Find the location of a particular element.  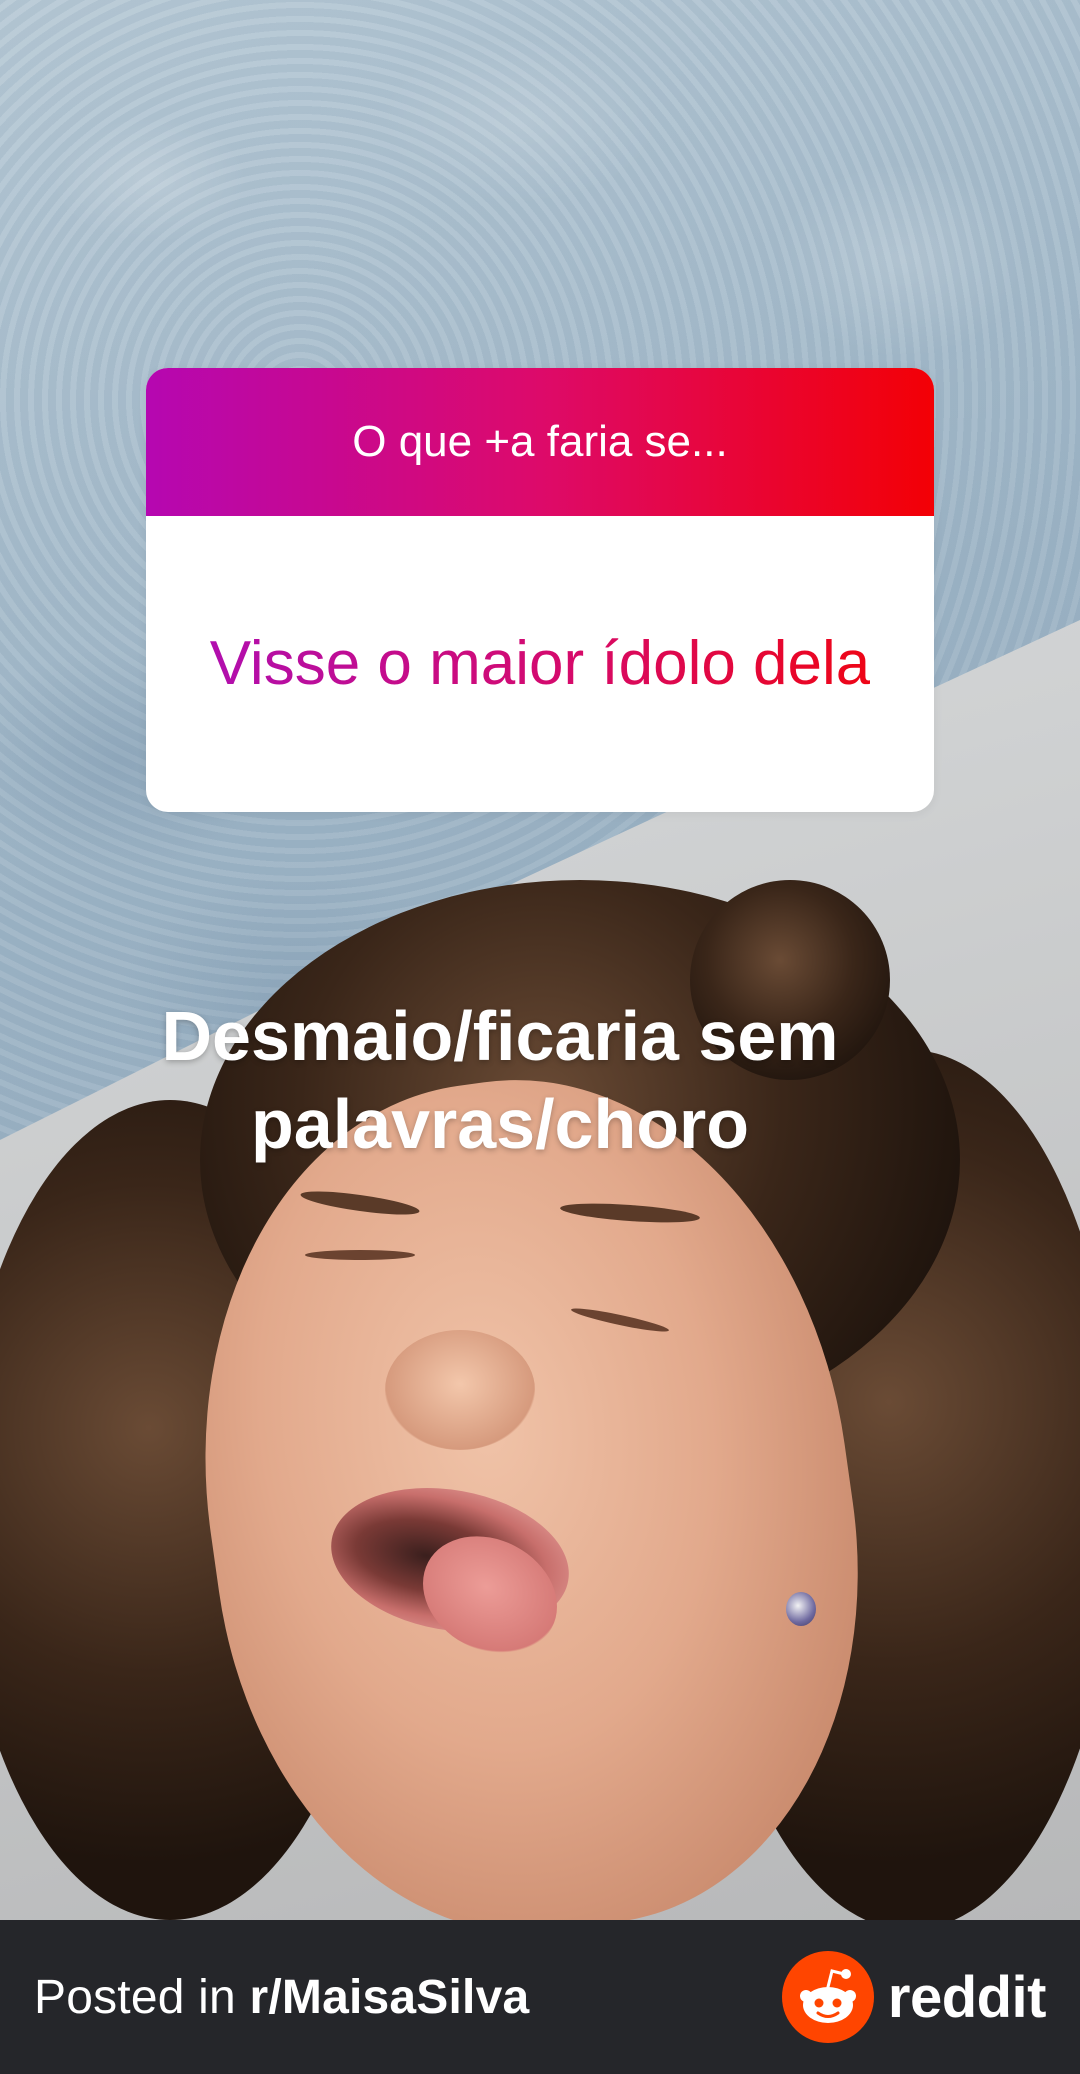

reddit-brand: reddit is located at coordinates (914, 1997).